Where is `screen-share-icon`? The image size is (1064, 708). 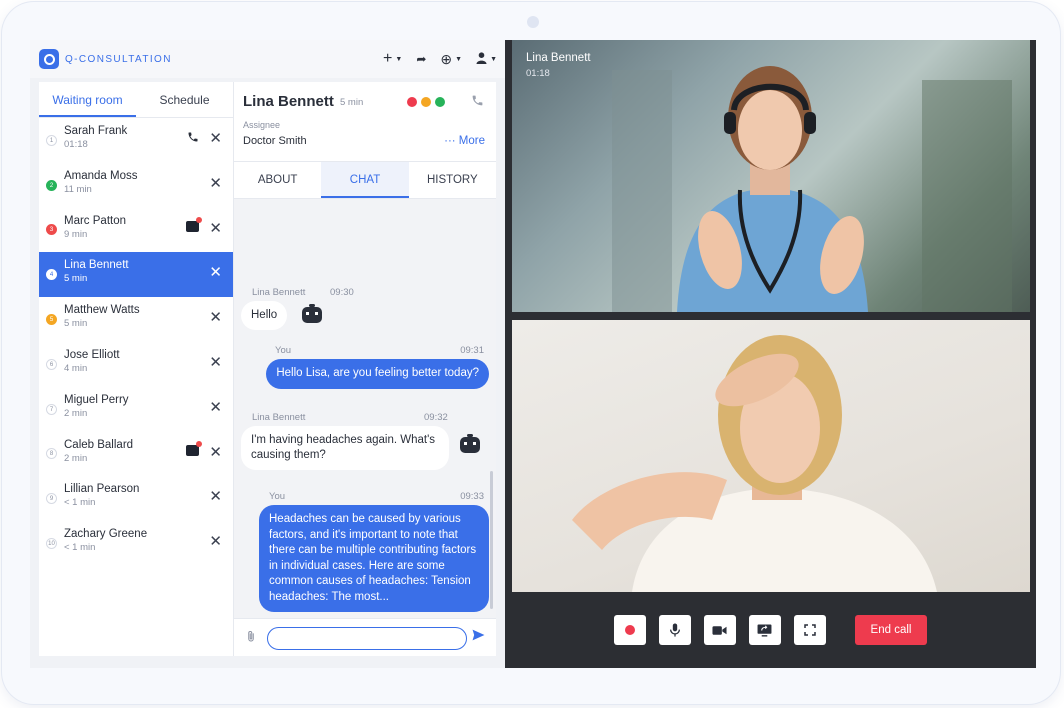
screen-share-icon is located at coordinates (764, 630).